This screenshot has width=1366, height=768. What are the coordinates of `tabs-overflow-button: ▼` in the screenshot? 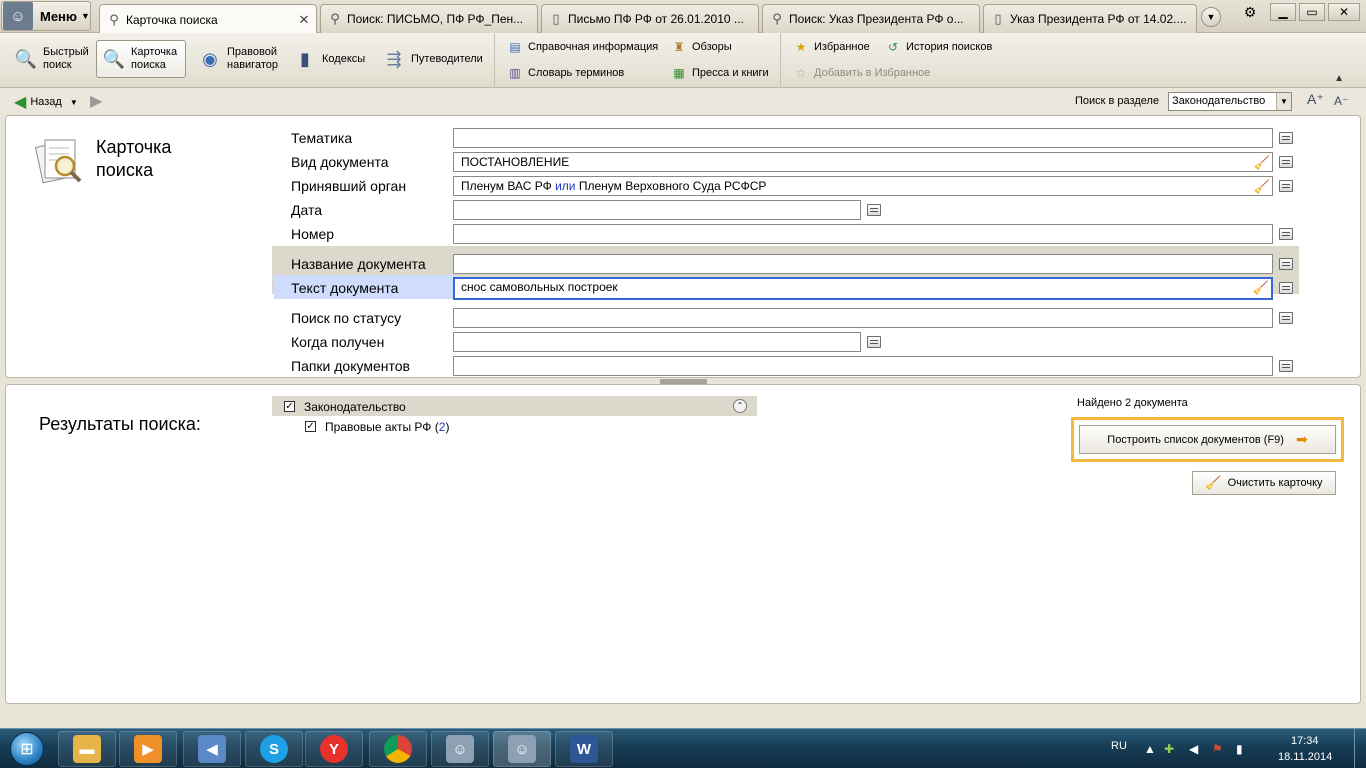 It's located at (1211, 17).